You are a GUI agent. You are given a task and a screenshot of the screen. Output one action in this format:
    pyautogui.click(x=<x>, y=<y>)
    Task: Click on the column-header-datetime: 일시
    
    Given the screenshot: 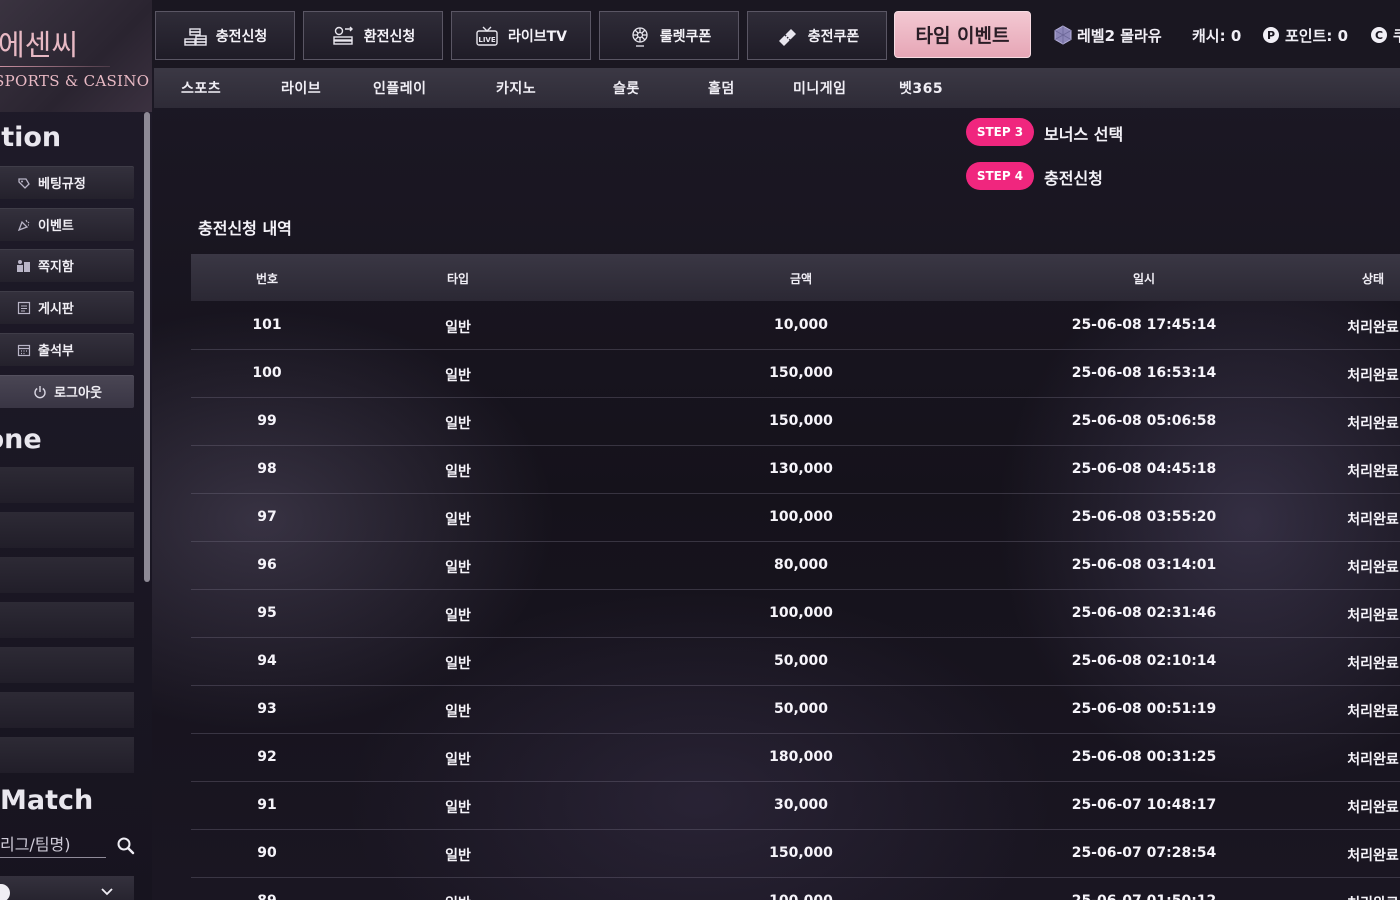 What is the action you would take?
    pyautogui.click(x=1144, y=279)
    